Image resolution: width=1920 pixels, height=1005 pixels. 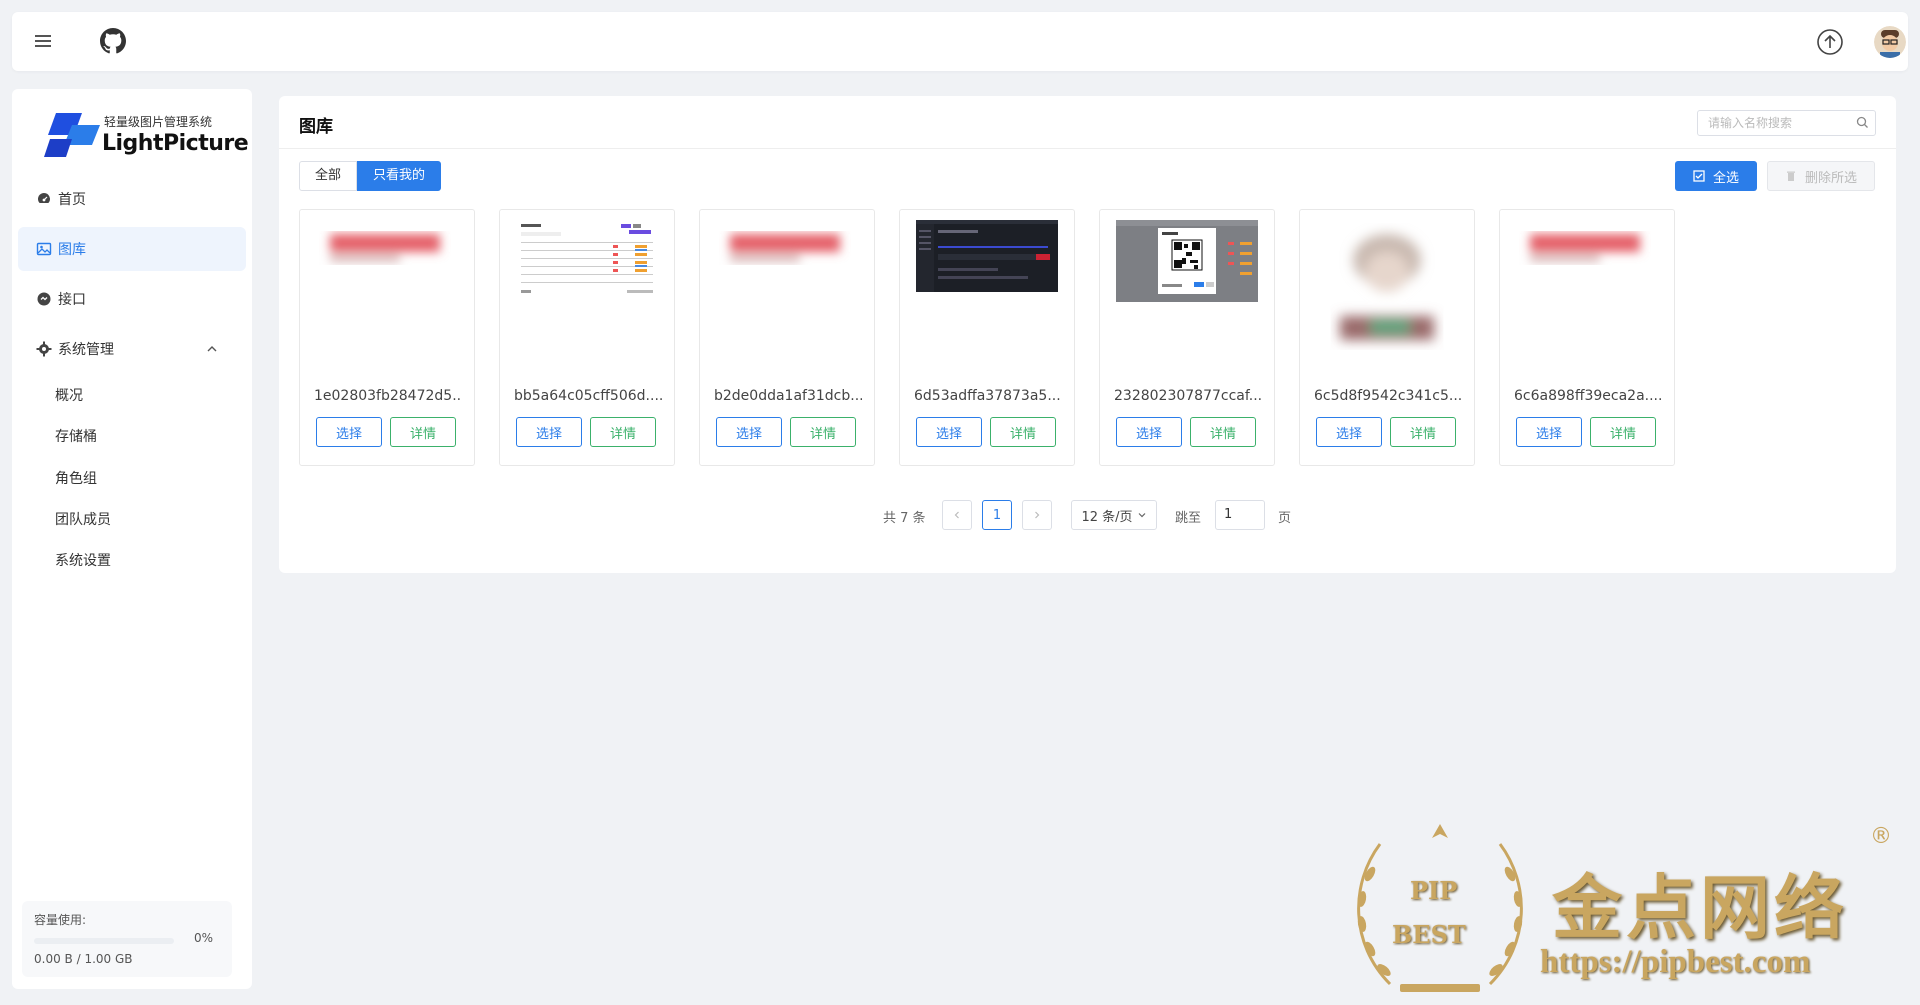 What do you see at coordinates (76, 437) in the screenshot?
I see `sidebar-subitem-buckets: 存储桶` at bounding box center [76, 437].